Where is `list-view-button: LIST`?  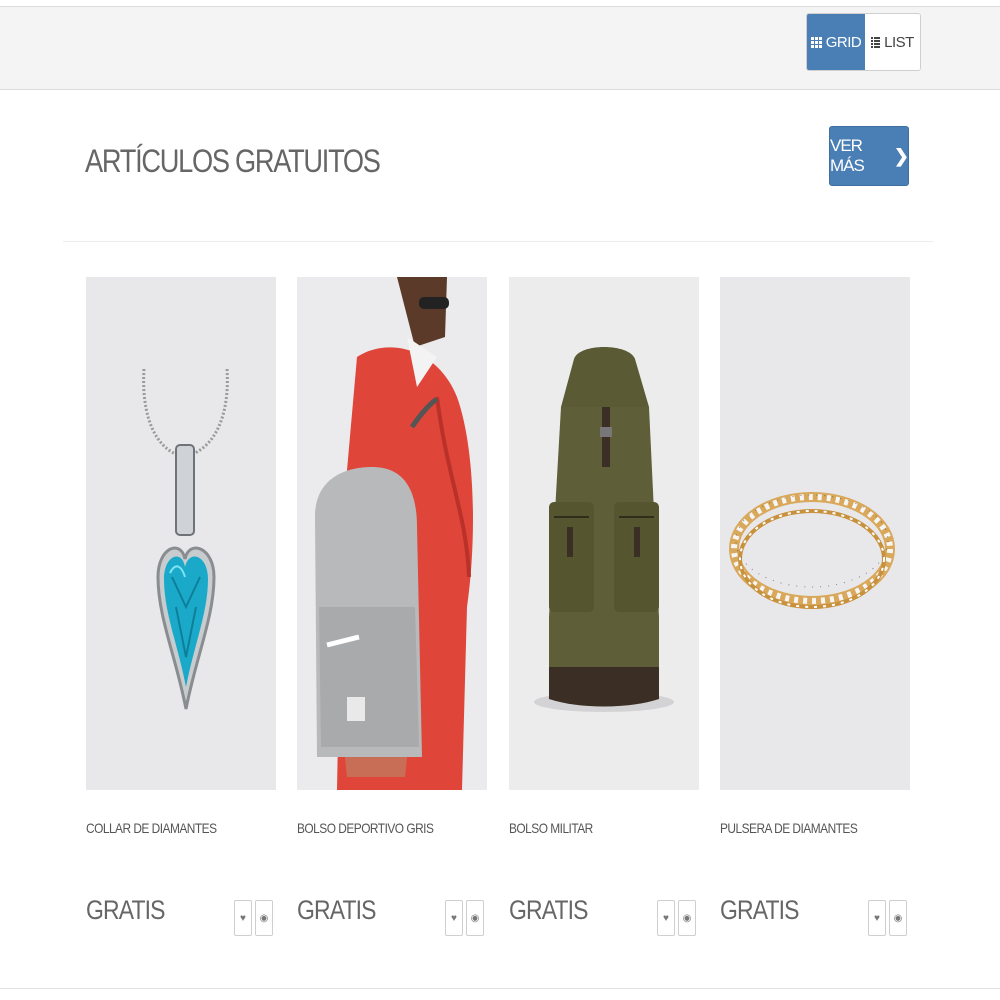 list-view-button: LIST is located at coordinates (892, 42).